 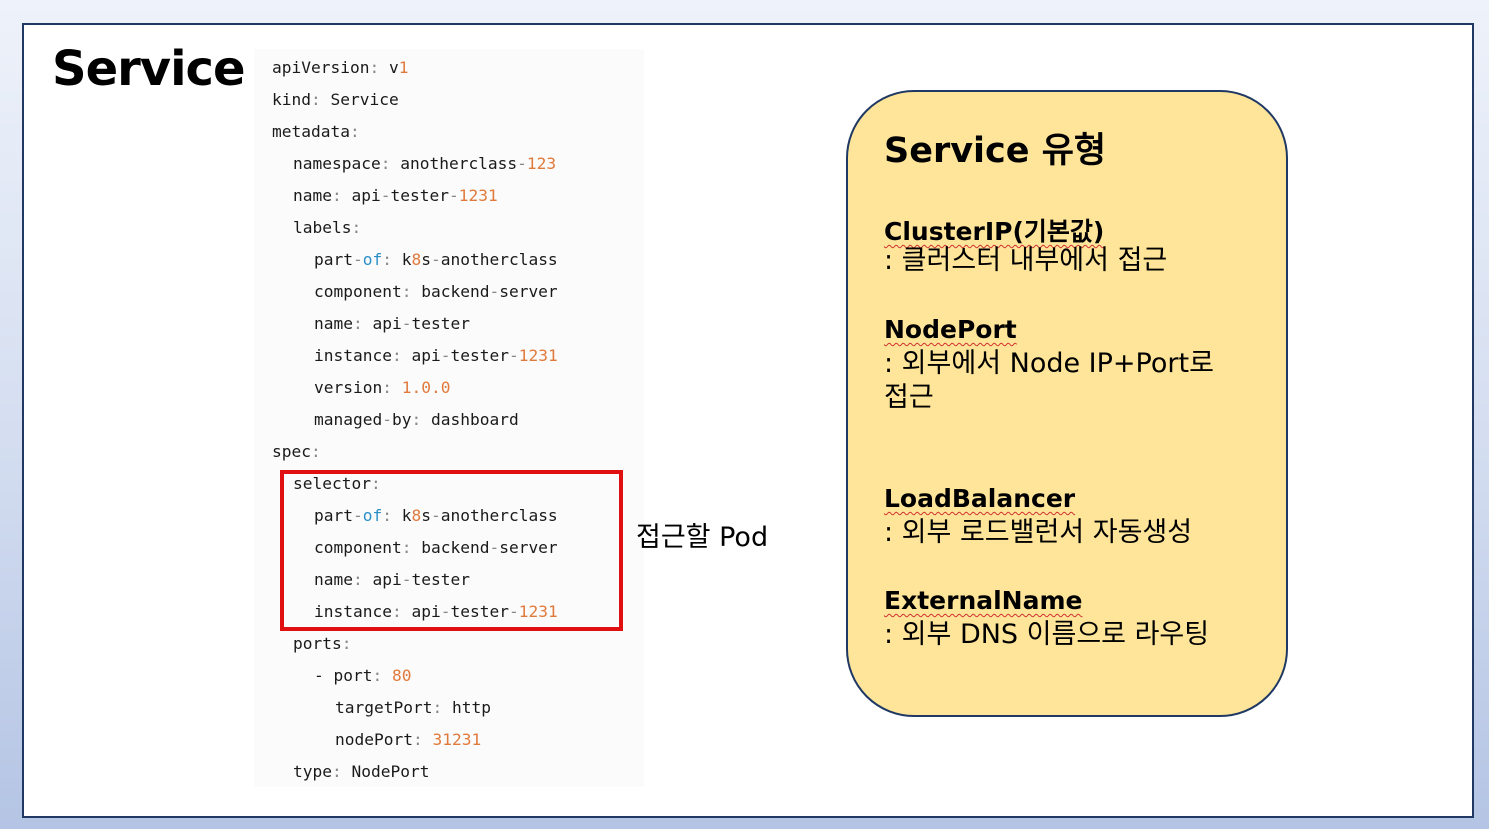 I want to click on code-line: - port: 80, so click(x=362, y=676).